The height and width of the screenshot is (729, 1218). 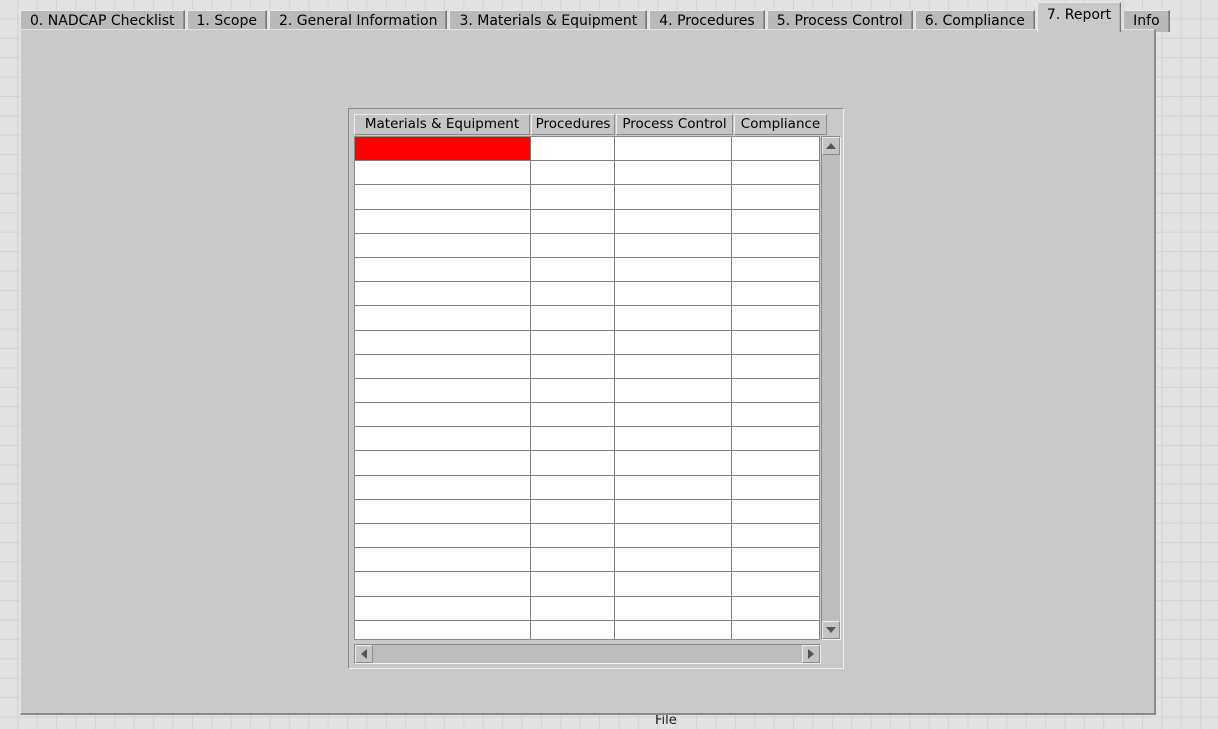 What do you see at coordinates (831, 630) in the screenshot?
I see `scroll-down-button` at bounding box center [831, 630].